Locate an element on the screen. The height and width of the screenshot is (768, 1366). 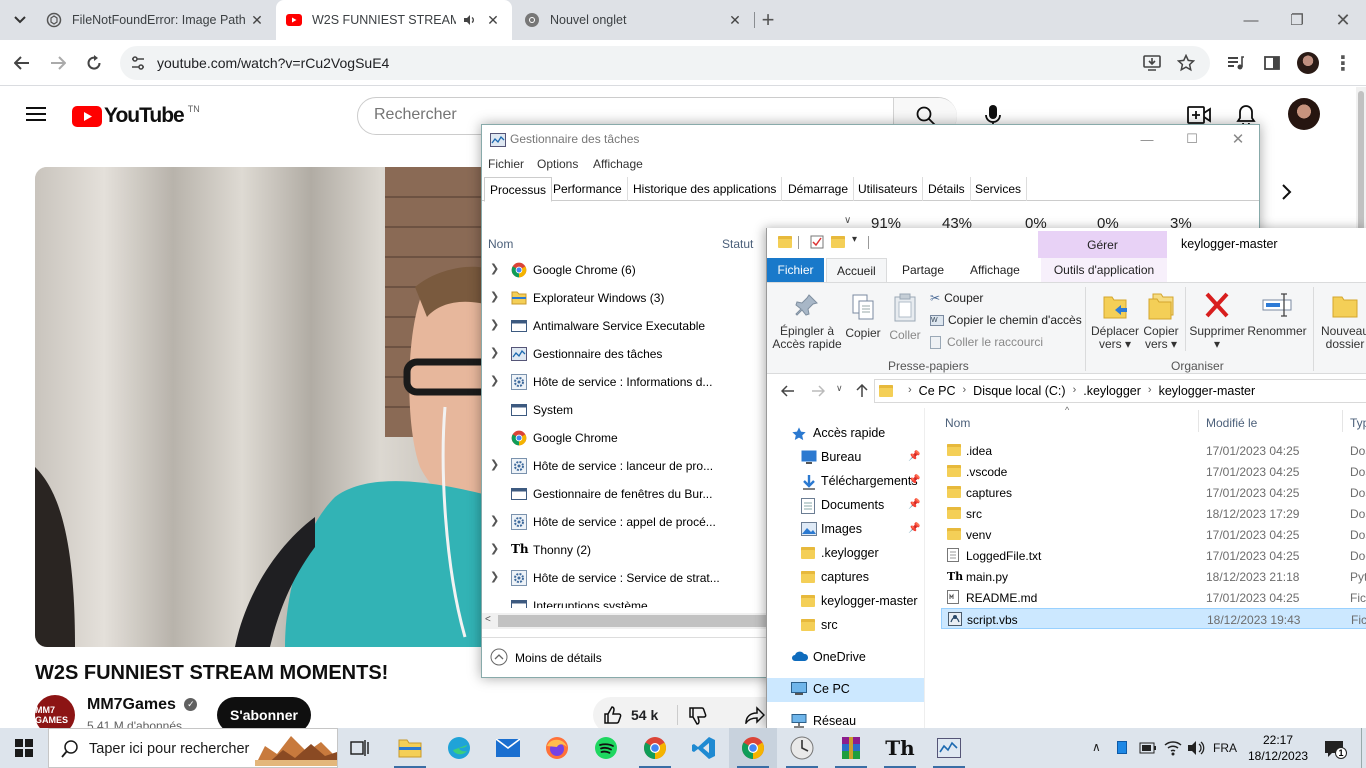
tab-services: Services is located at coordinates (999, 189).